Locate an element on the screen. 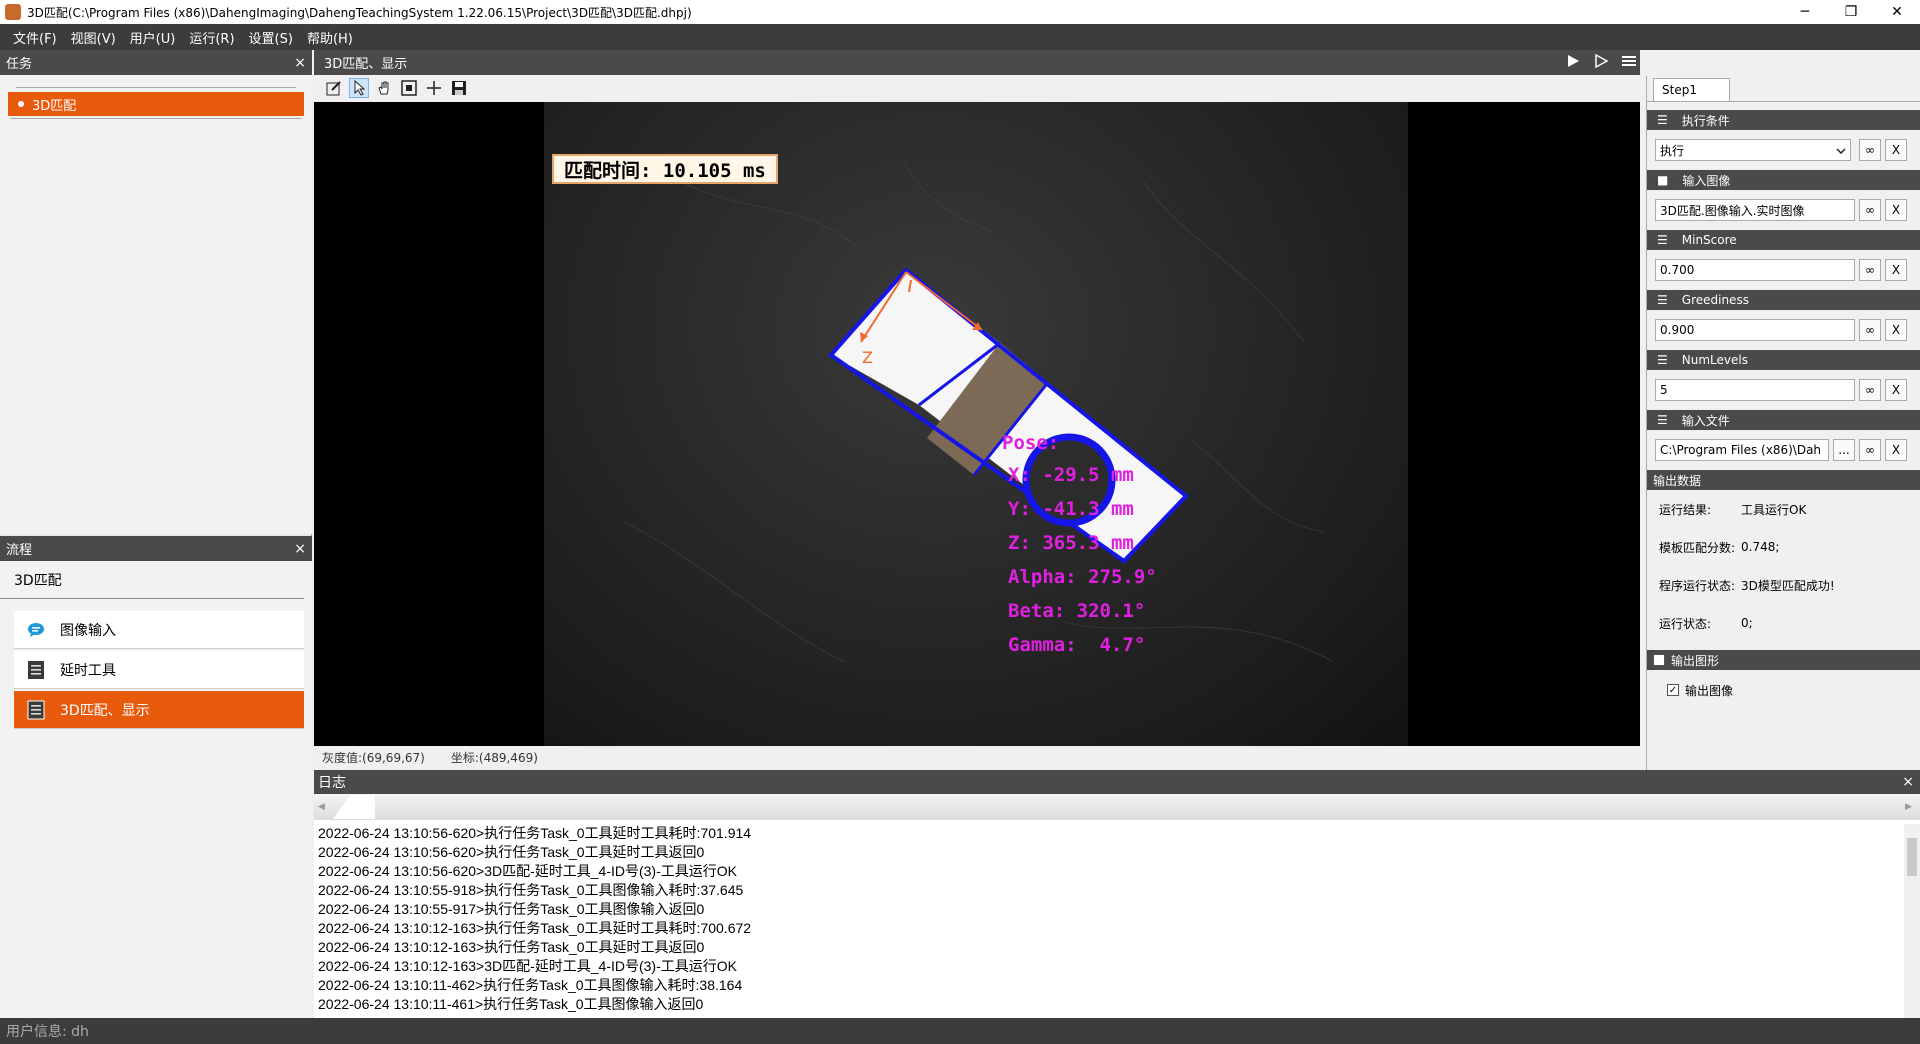 The image size is (1920, 1044). menu-view: 视图(V) is located at coordinates (93, 37).